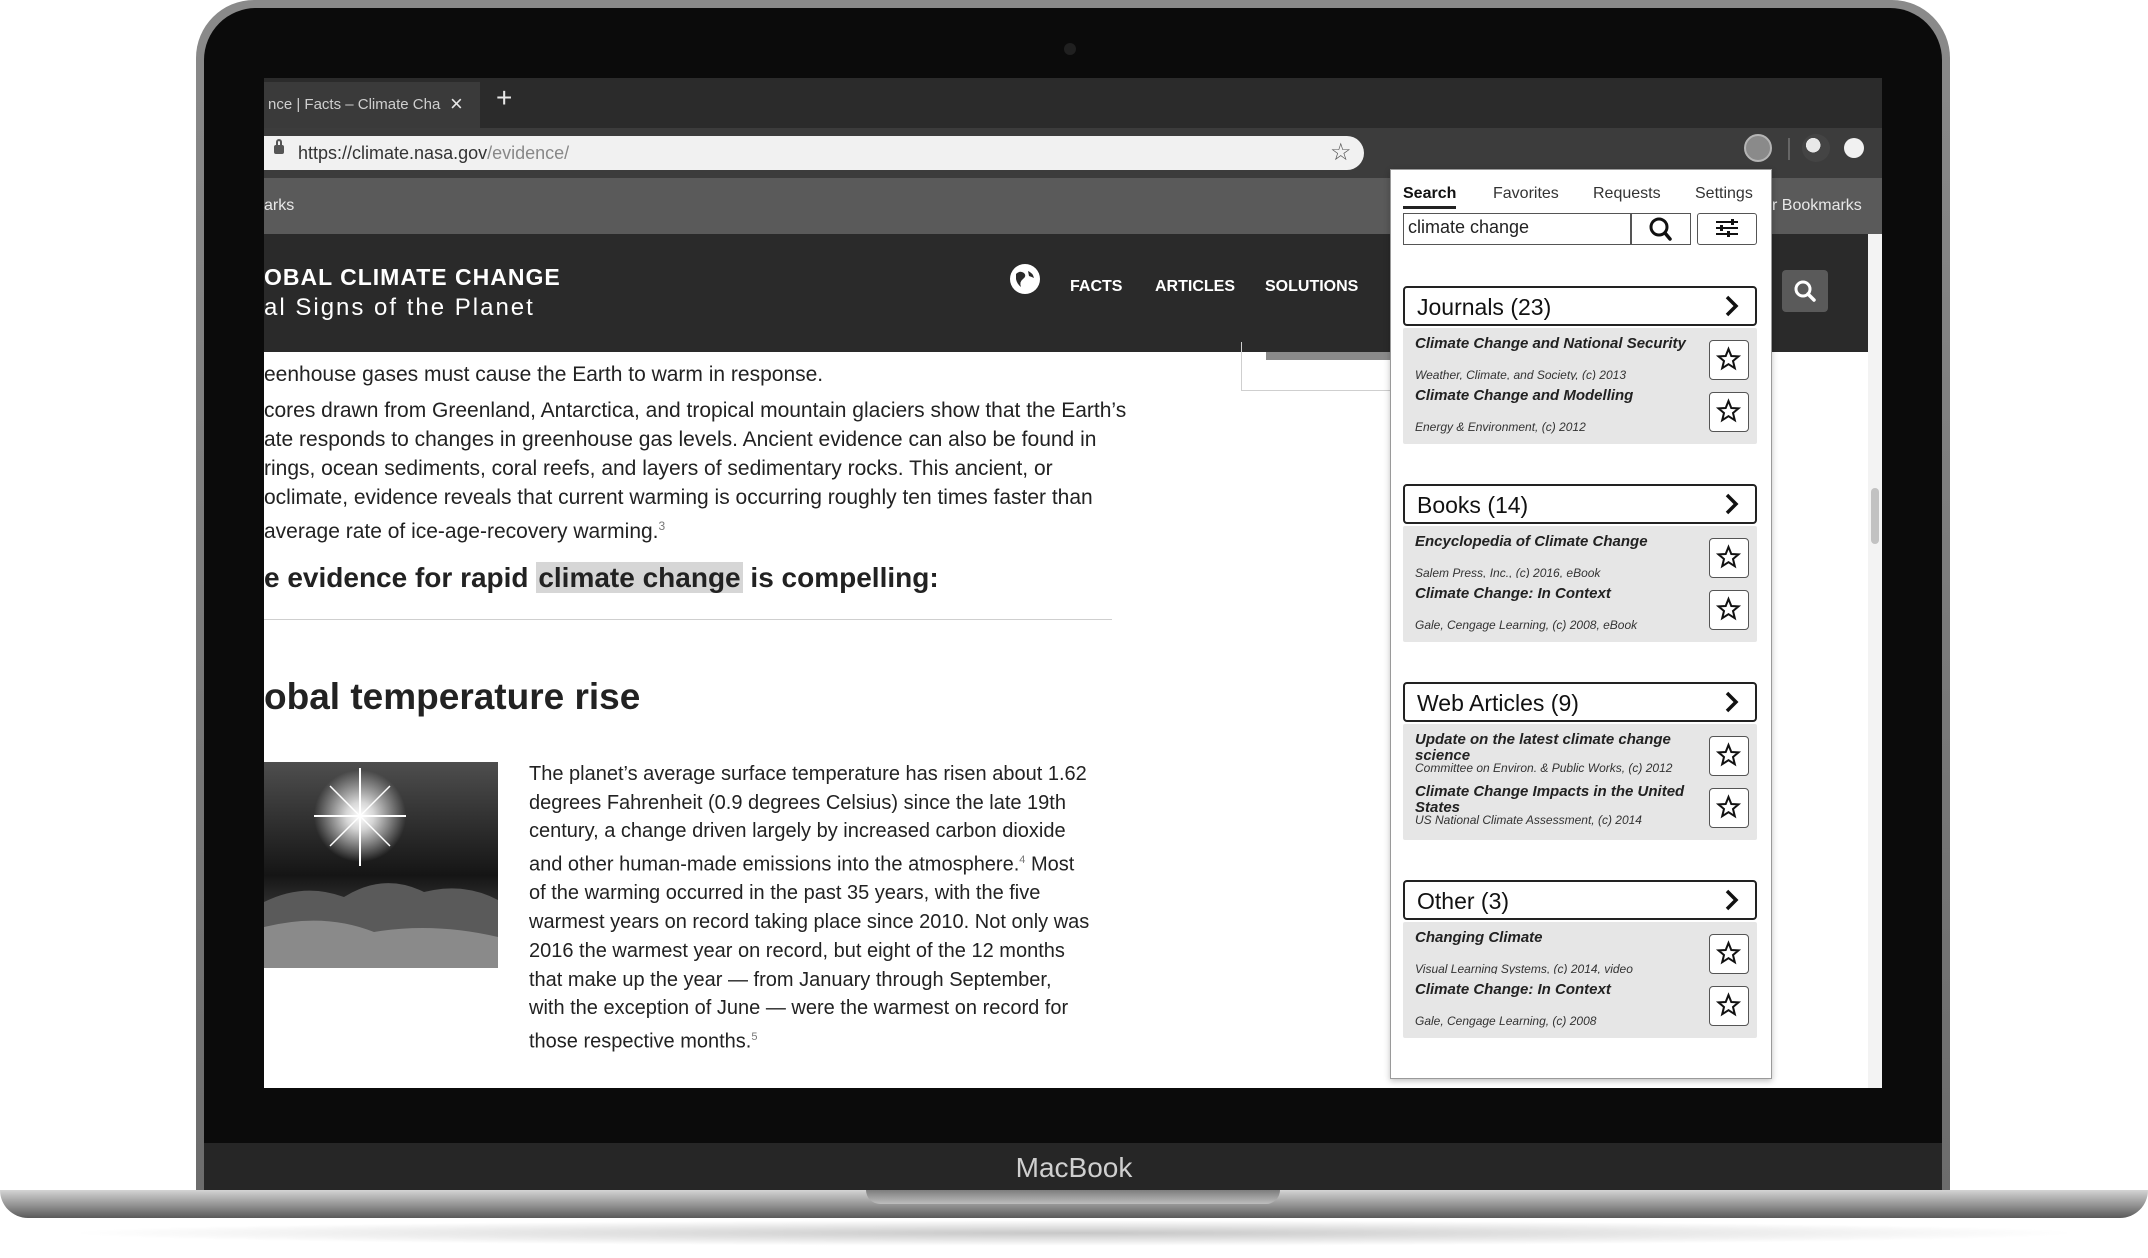 Image resolution: width=2148 pixels, height=1258 pixels. I want to click on earth-icon, so click(1025, 279).